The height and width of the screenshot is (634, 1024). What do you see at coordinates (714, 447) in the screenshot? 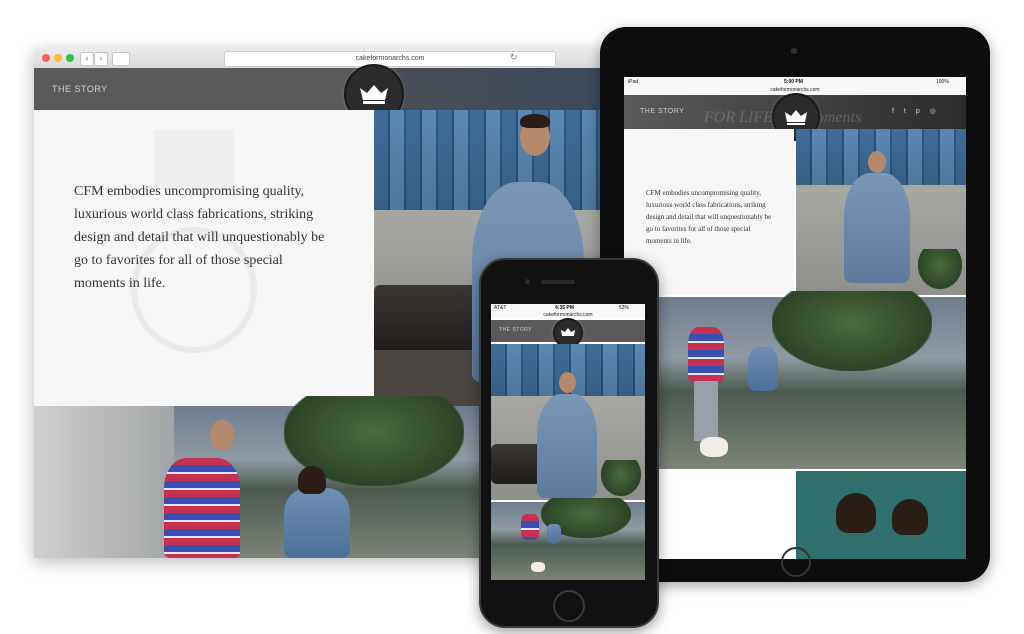
I see `ipad-dog` at bounding box center [714, 447].